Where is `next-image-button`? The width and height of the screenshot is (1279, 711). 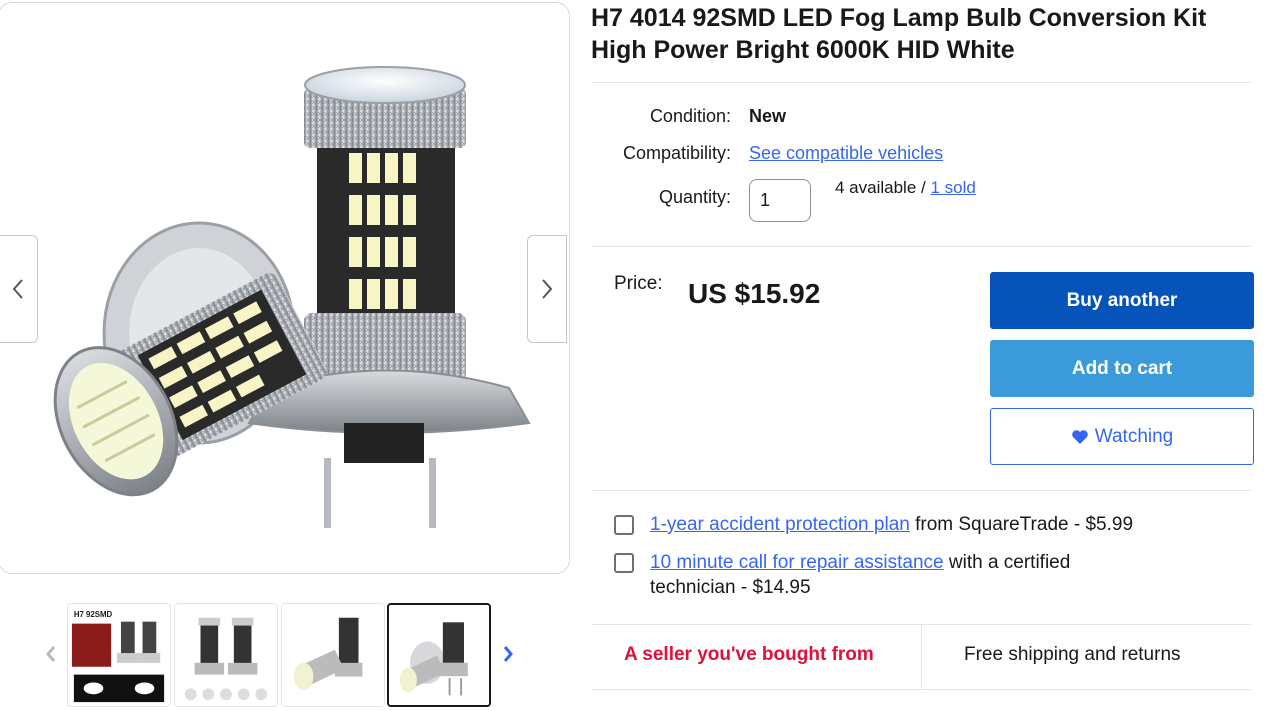 next-image-button is located at coordinates (547, 289).